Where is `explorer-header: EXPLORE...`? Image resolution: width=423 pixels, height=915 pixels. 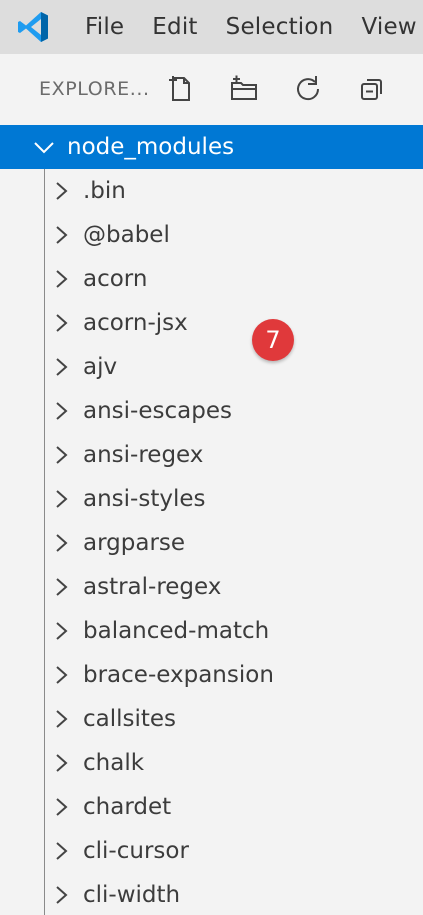
explorer-header: EXPLORE... is located at coordinates (211, 89).